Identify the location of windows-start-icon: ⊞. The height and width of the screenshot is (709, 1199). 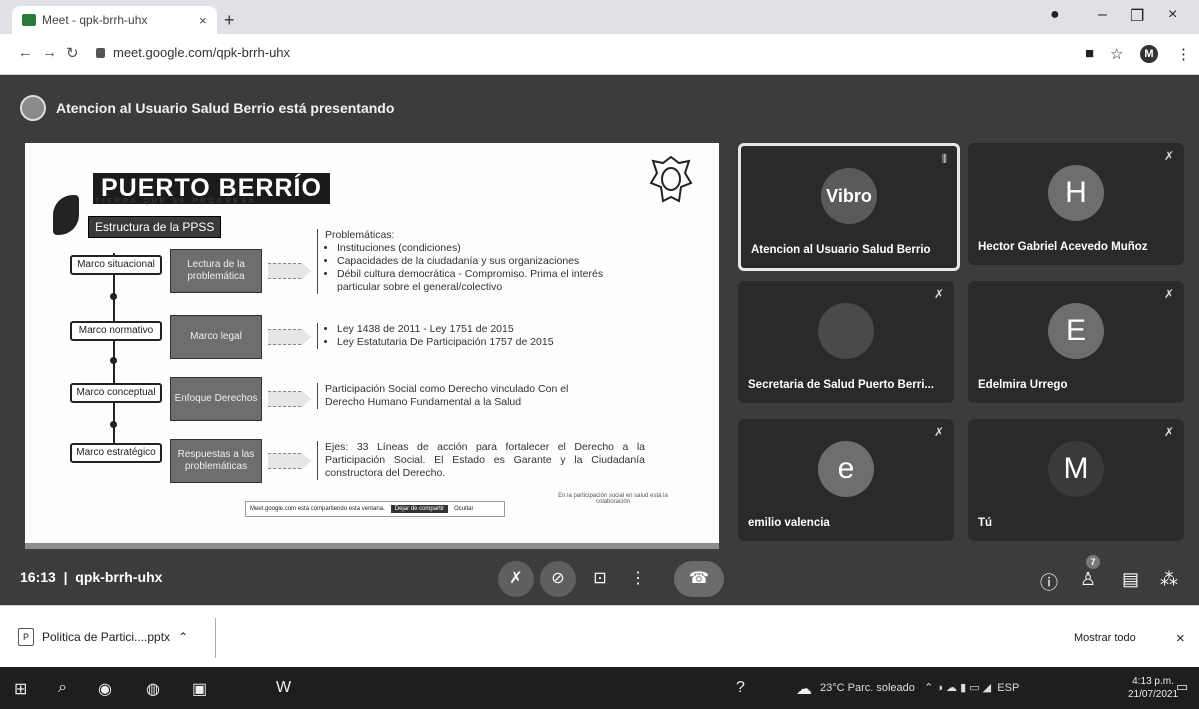
(20, 689).